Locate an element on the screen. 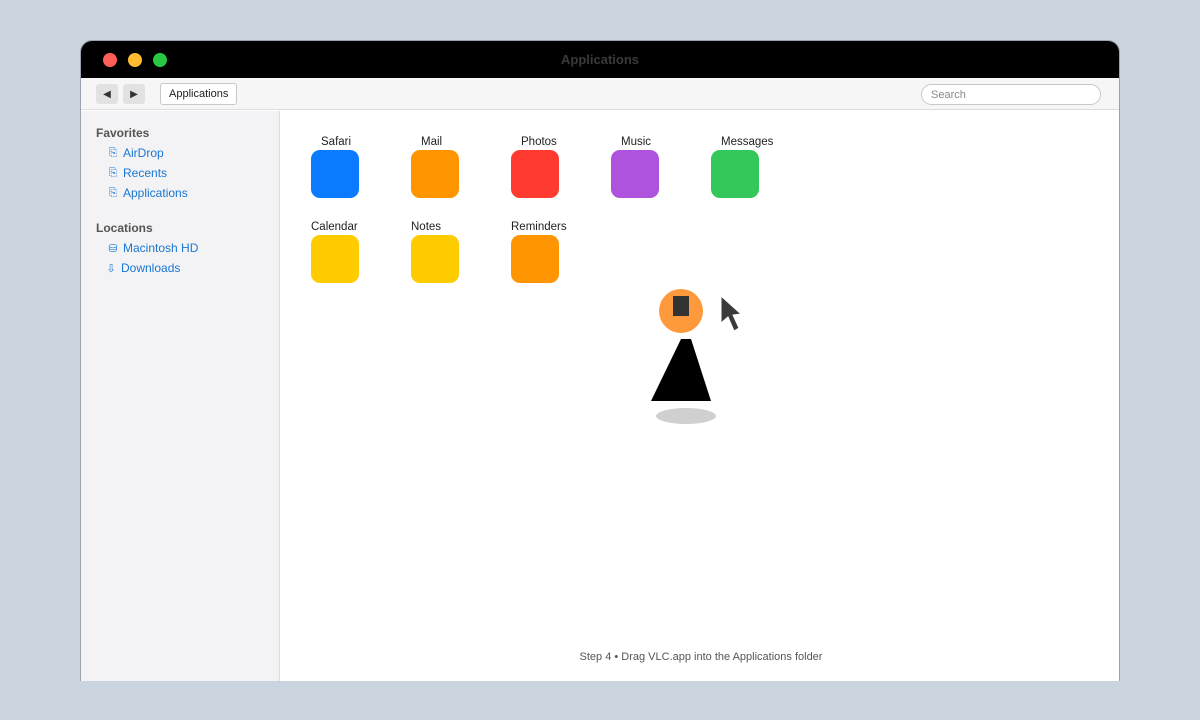 The height and width of the screenshot is (720, 1200). app-icon-reminders is located at coordinates (535, 259).